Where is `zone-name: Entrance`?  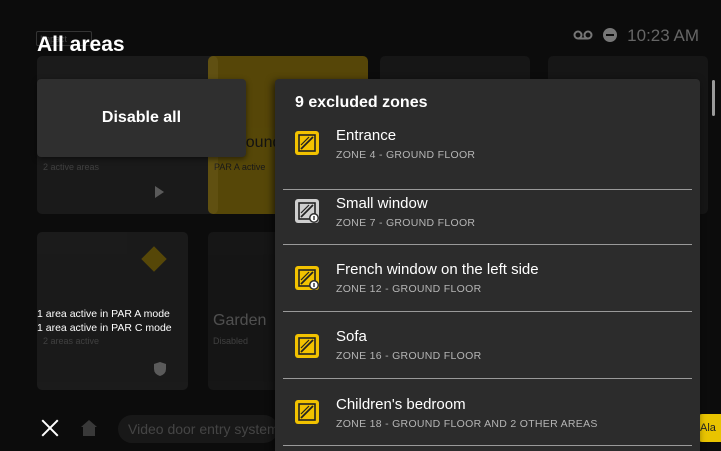 zone-name: Entrance is located at coordinates (366, 135).